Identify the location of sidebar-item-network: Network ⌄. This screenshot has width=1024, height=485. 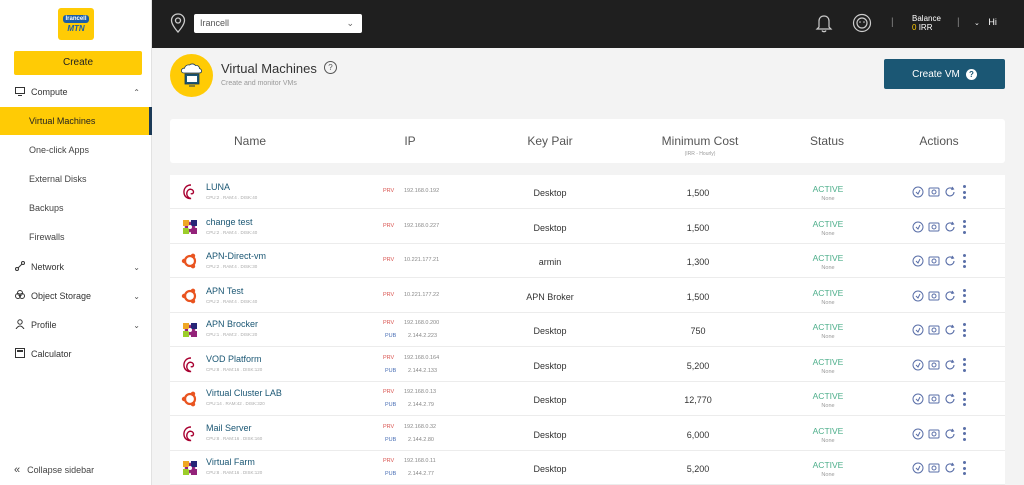
(76, 267).